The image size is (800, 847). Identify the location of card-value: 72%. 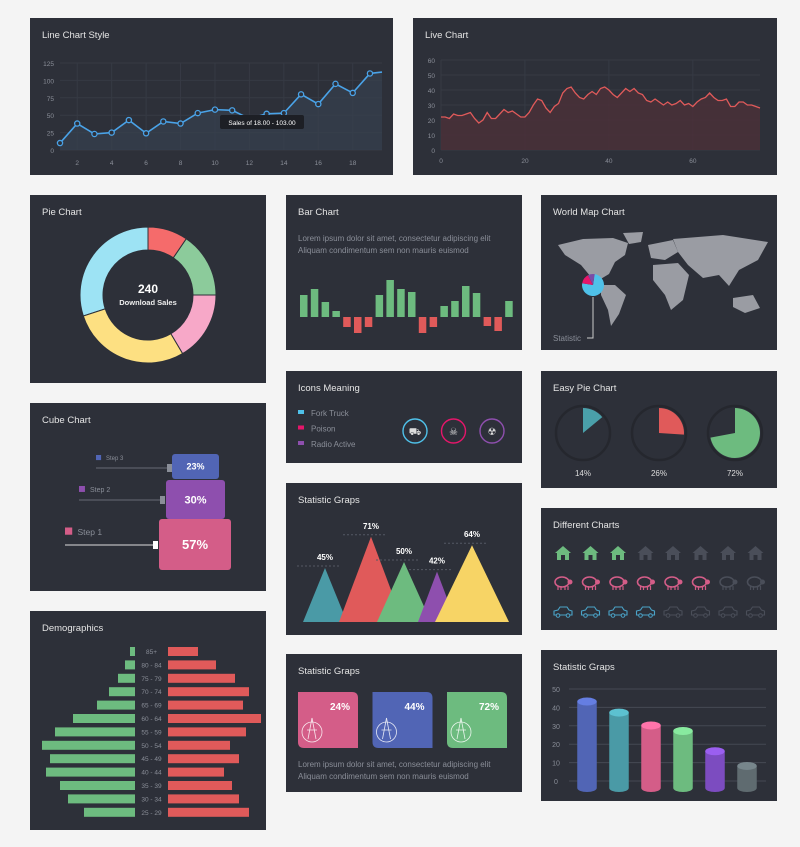
(489, 707).